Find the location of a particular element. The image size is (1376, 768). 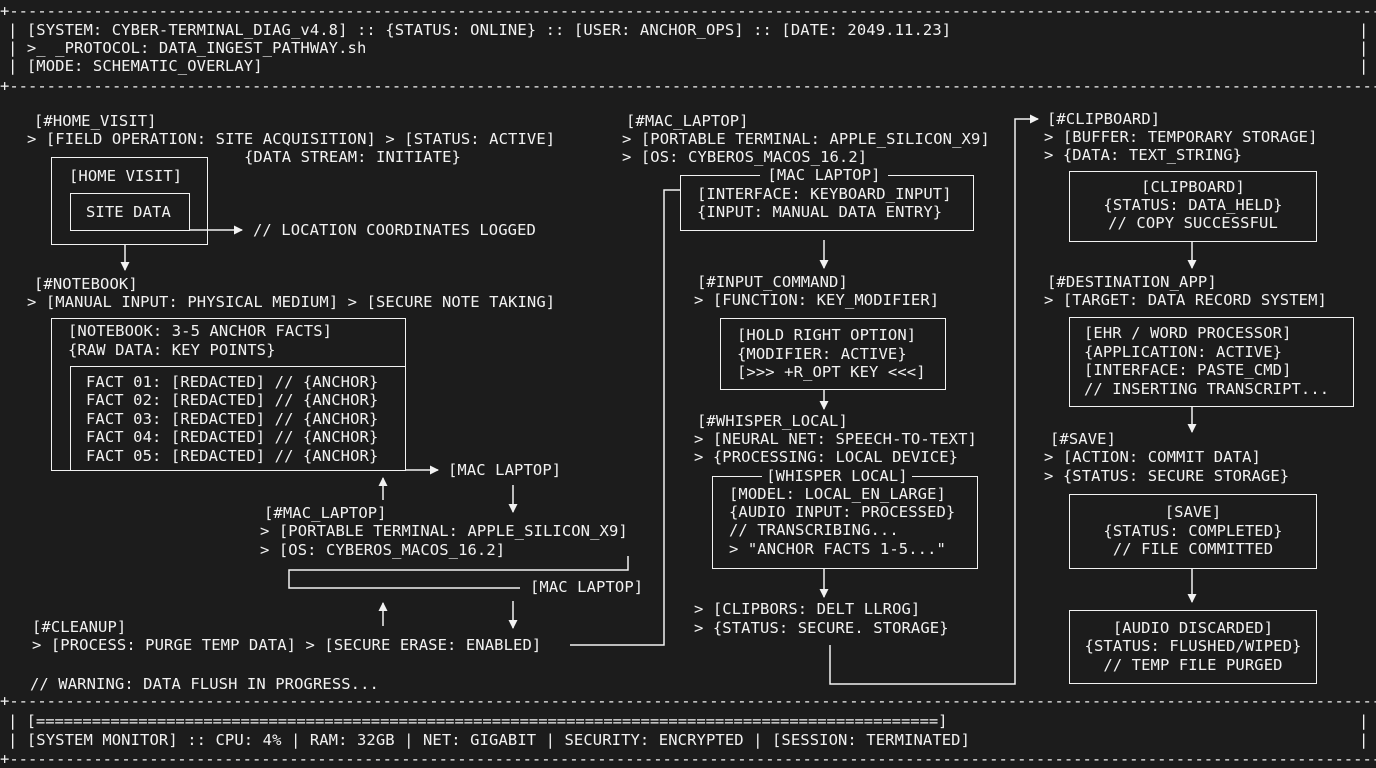

clipboard-box-line-1: [CLIPBOARD] is located at coordinates (1193, 187).